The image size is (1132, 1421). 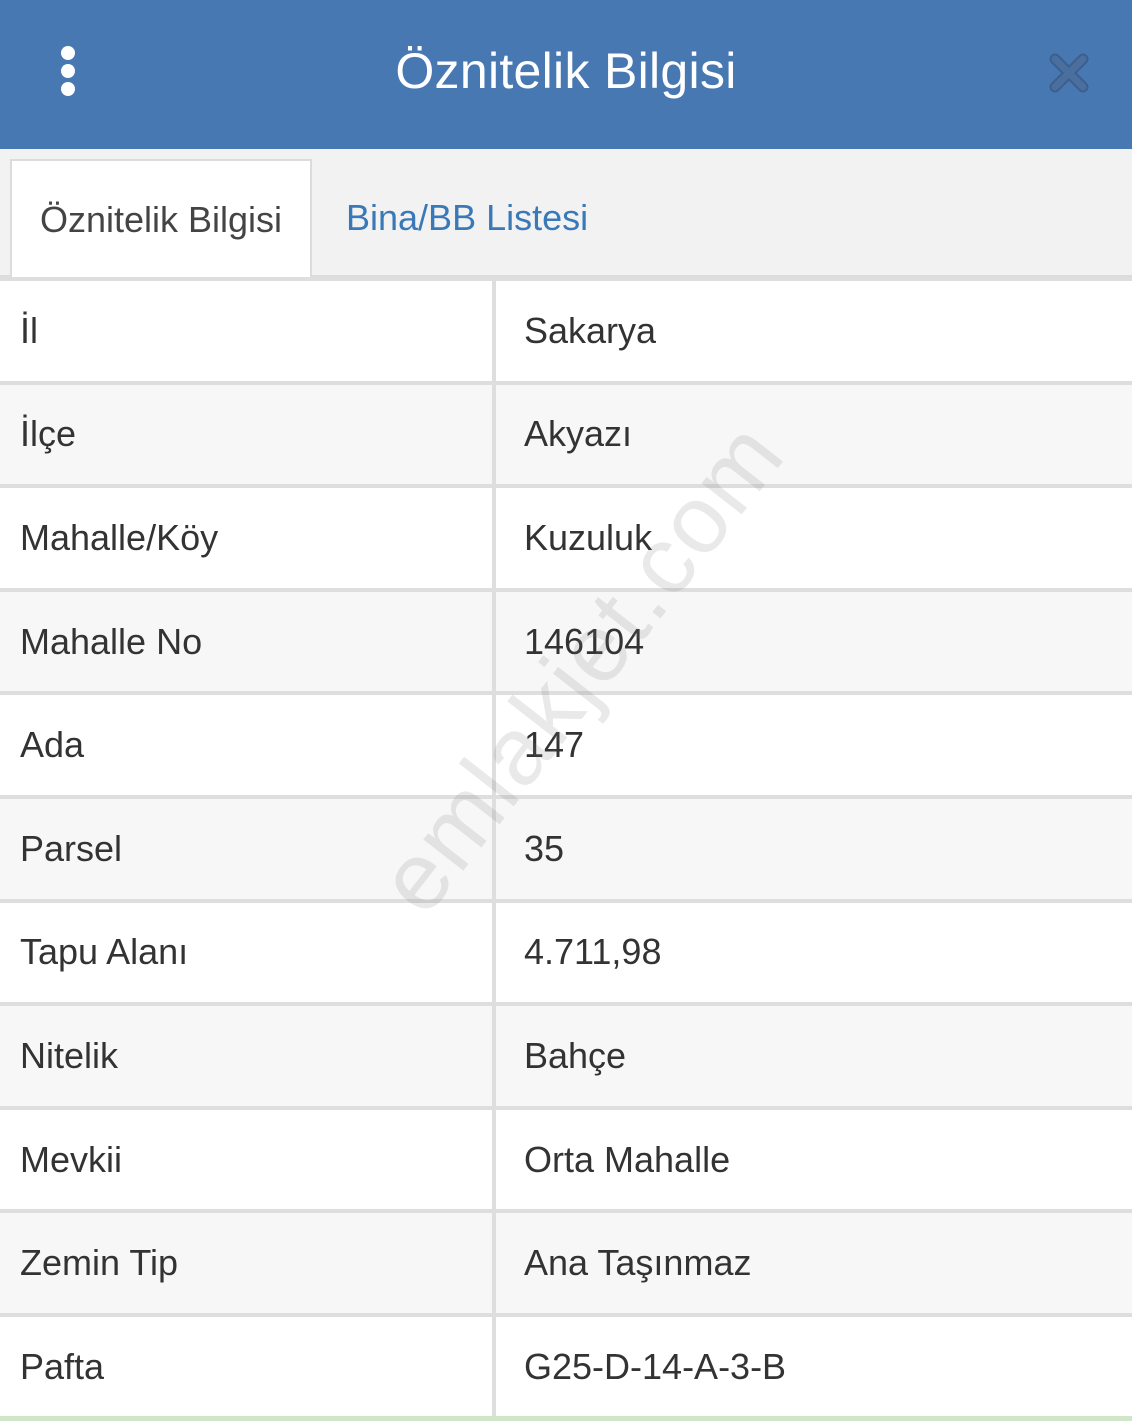 I want to click on row-value: 146104, so click(x=584, y=641).